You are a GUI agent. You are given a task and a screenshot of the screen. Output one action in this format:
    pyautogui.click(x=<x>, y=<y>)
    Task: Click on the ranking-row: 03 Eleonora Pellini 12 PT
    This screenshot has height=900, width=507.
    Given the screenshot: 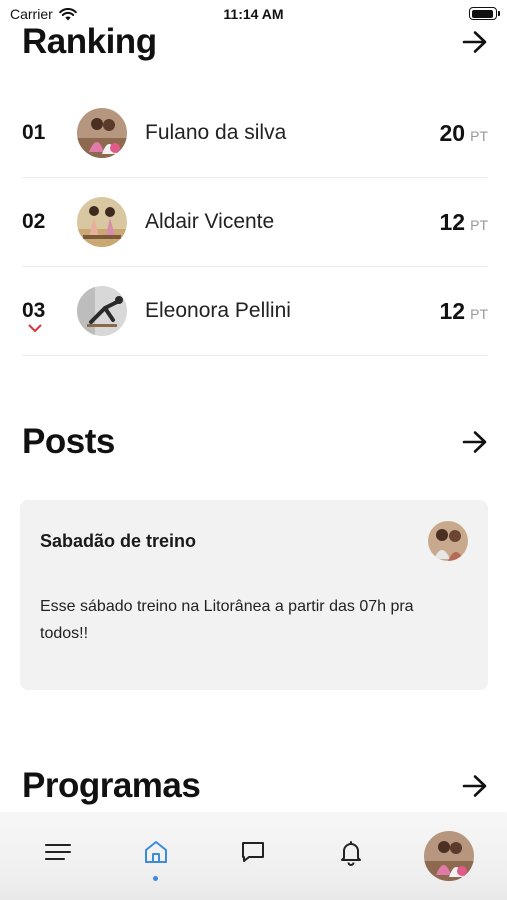 What is the action you would take?
    pyautogui.click(x=255, y=311)
    